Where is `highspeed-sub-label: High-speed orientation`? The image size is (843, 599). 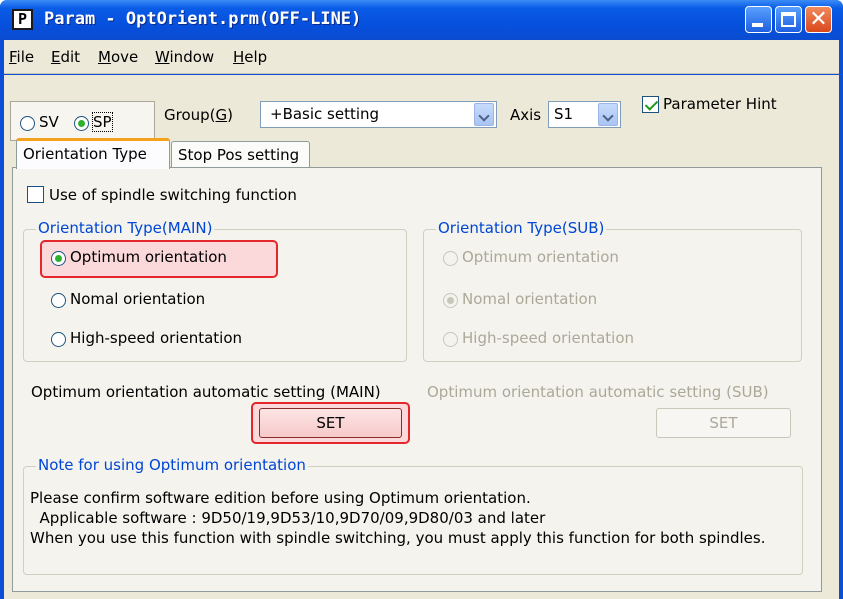 highspeed-sub-label: High-speed orientation is located at coordinates (548, 338).